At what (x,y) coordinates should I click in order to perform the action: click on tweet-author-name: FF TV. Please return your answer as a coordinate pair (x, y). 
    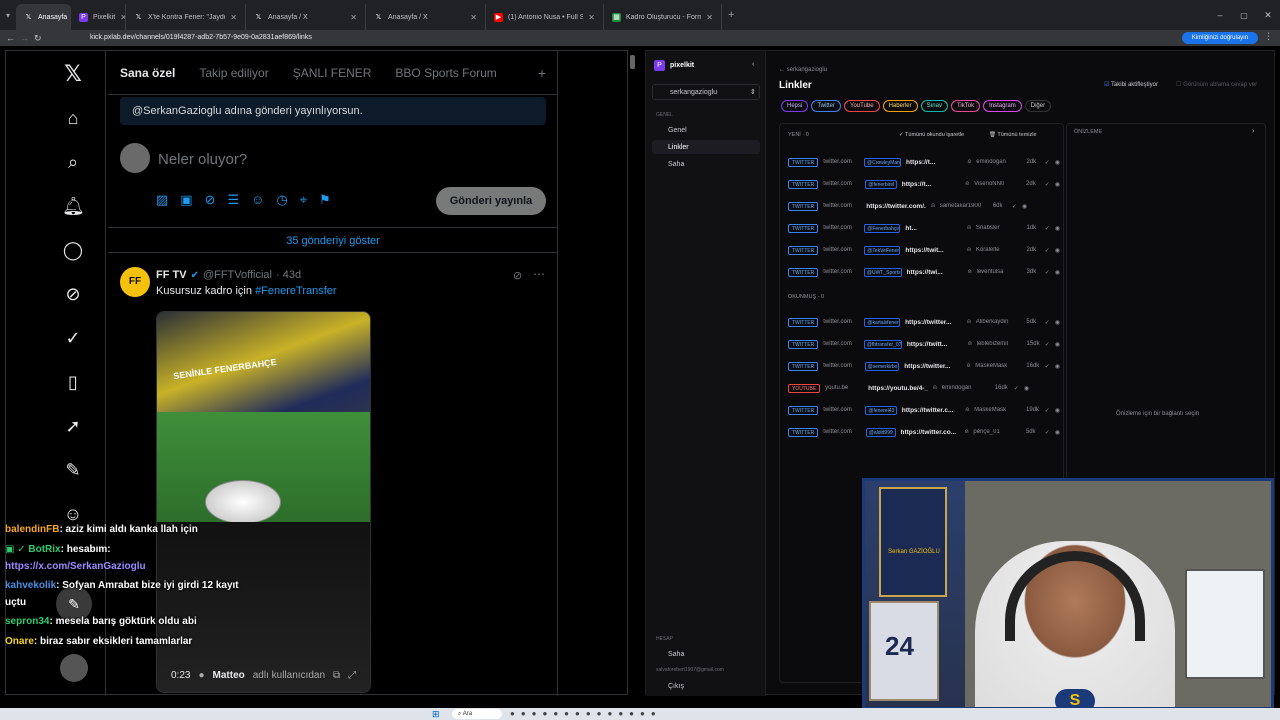
    Looking at the image, I should click on (171, 275).